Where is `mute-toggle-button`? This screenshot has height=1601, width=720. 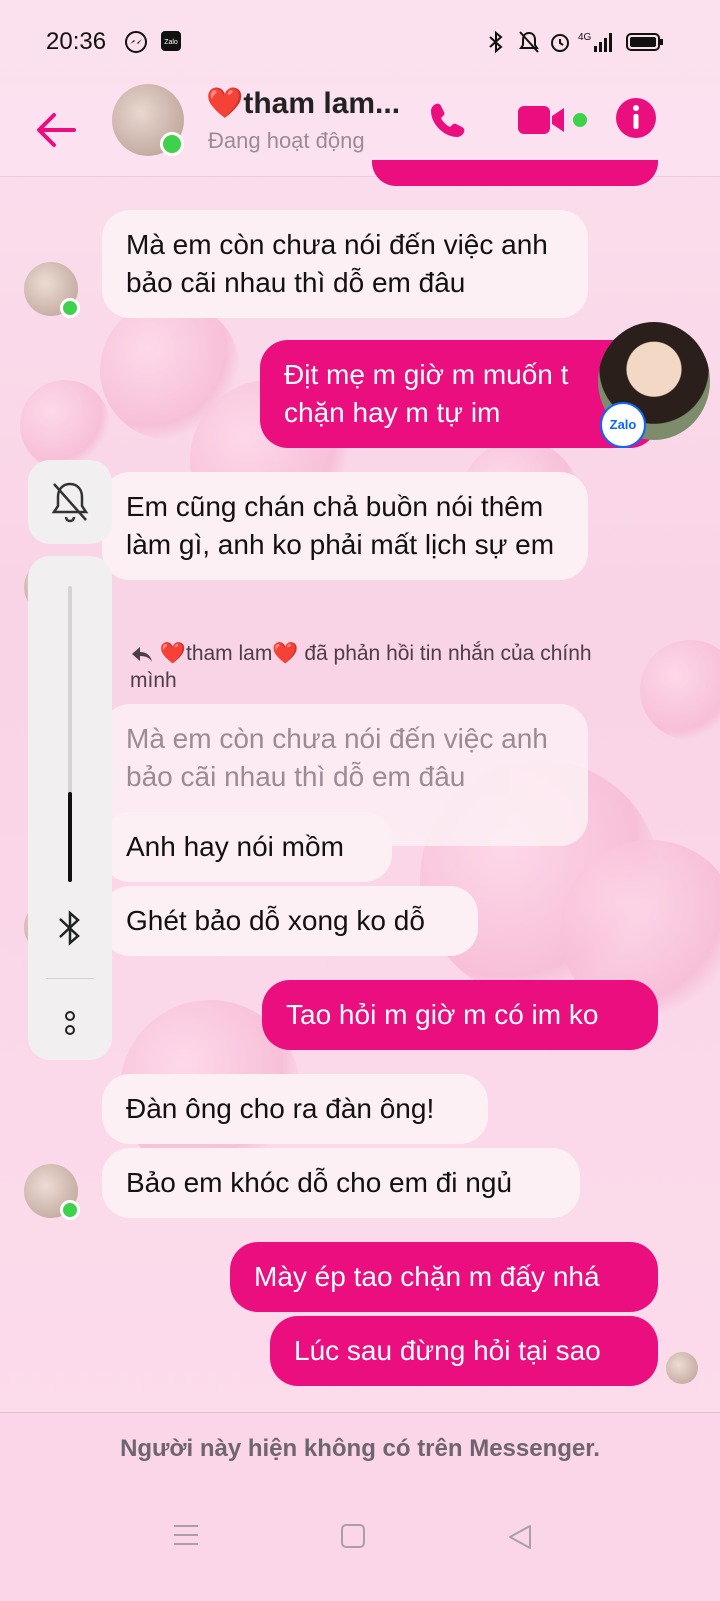
mute-toggle-button is located at coordinates (70, 502).